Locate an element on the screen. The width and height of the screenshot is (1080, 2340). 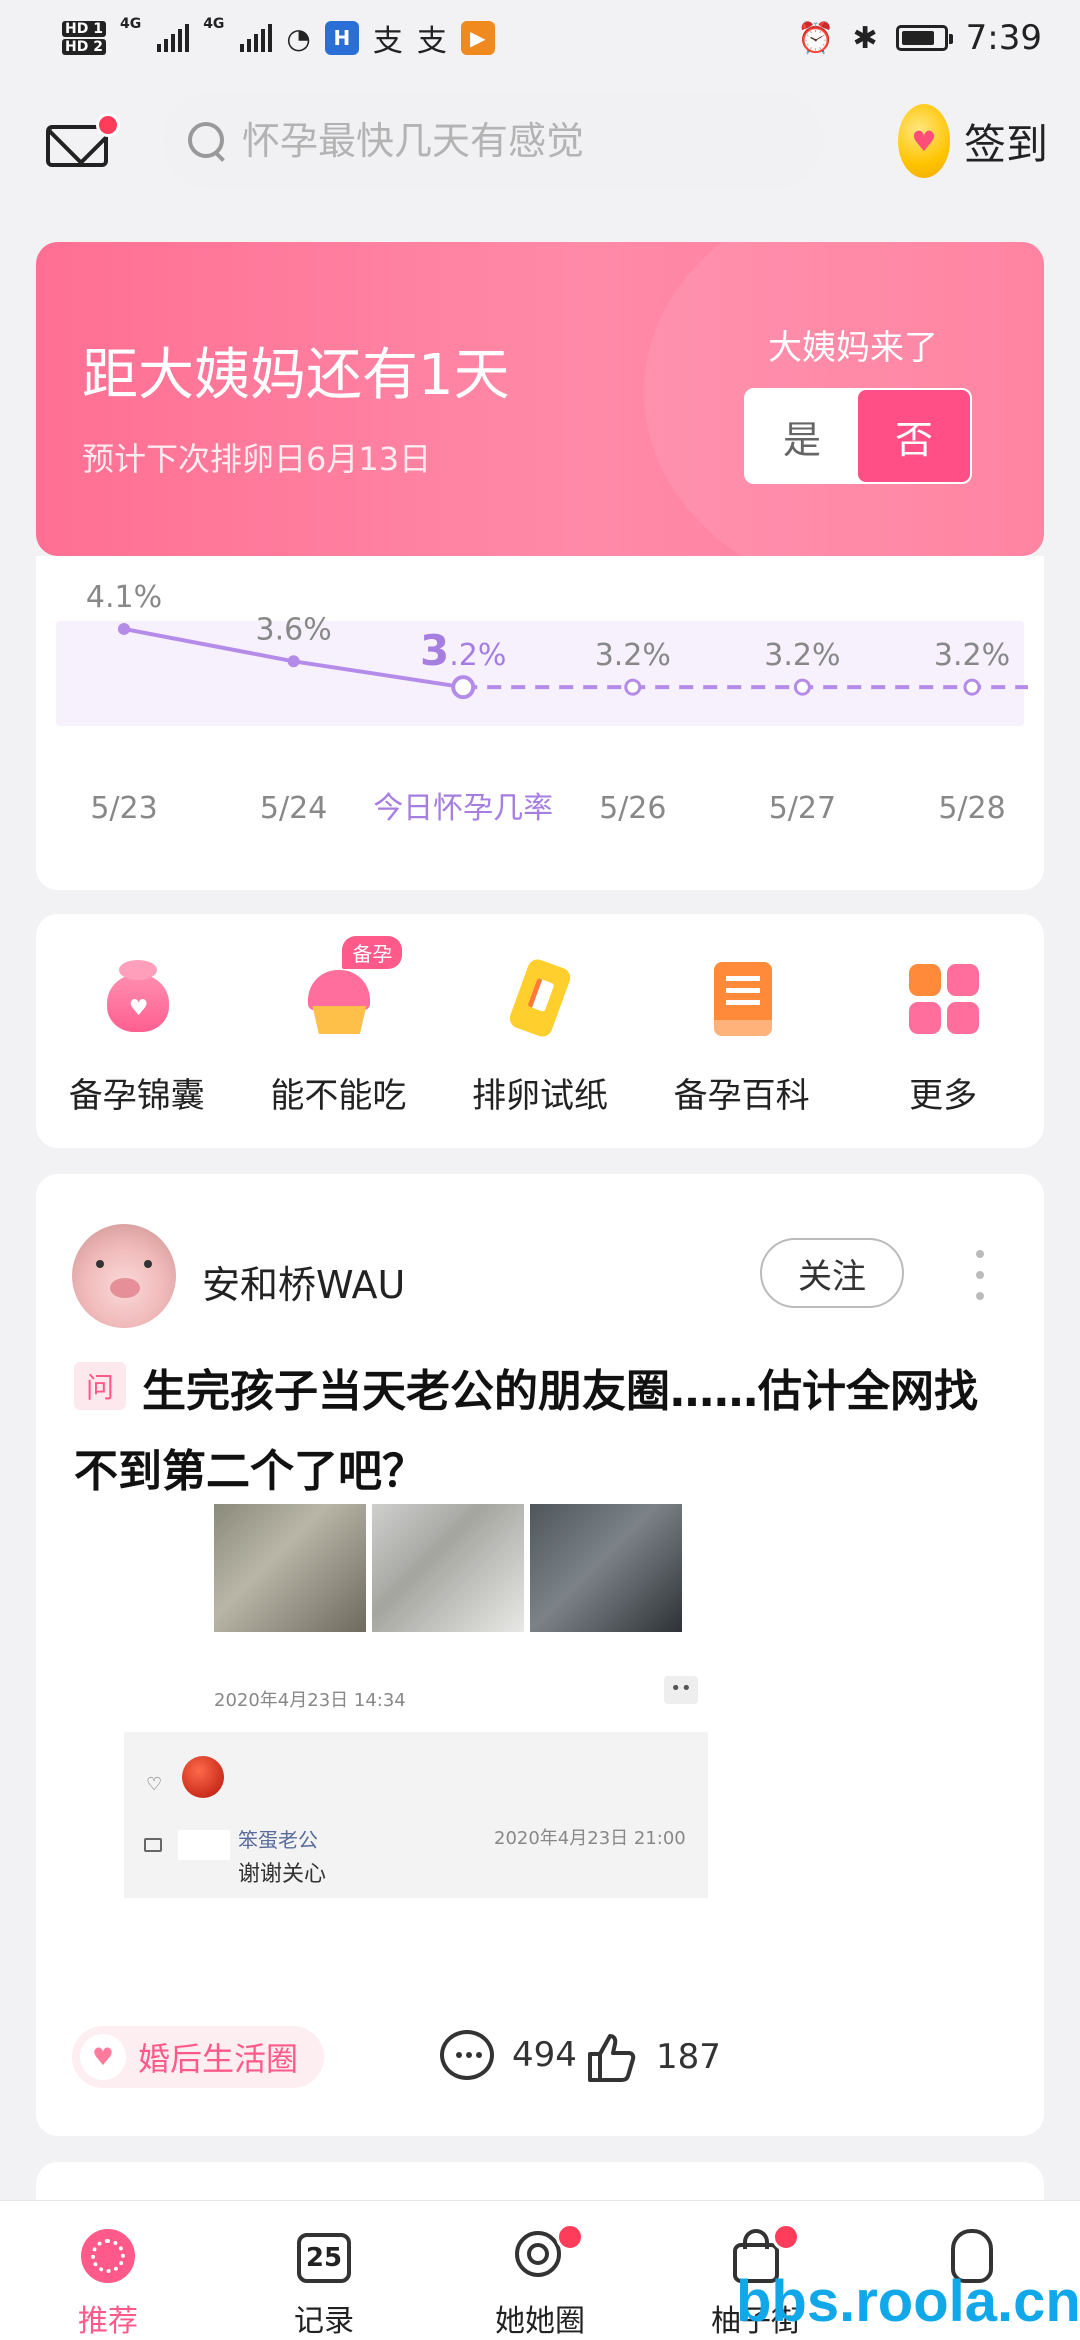
period-no-button: 否 is located at coordinates (914, 436).